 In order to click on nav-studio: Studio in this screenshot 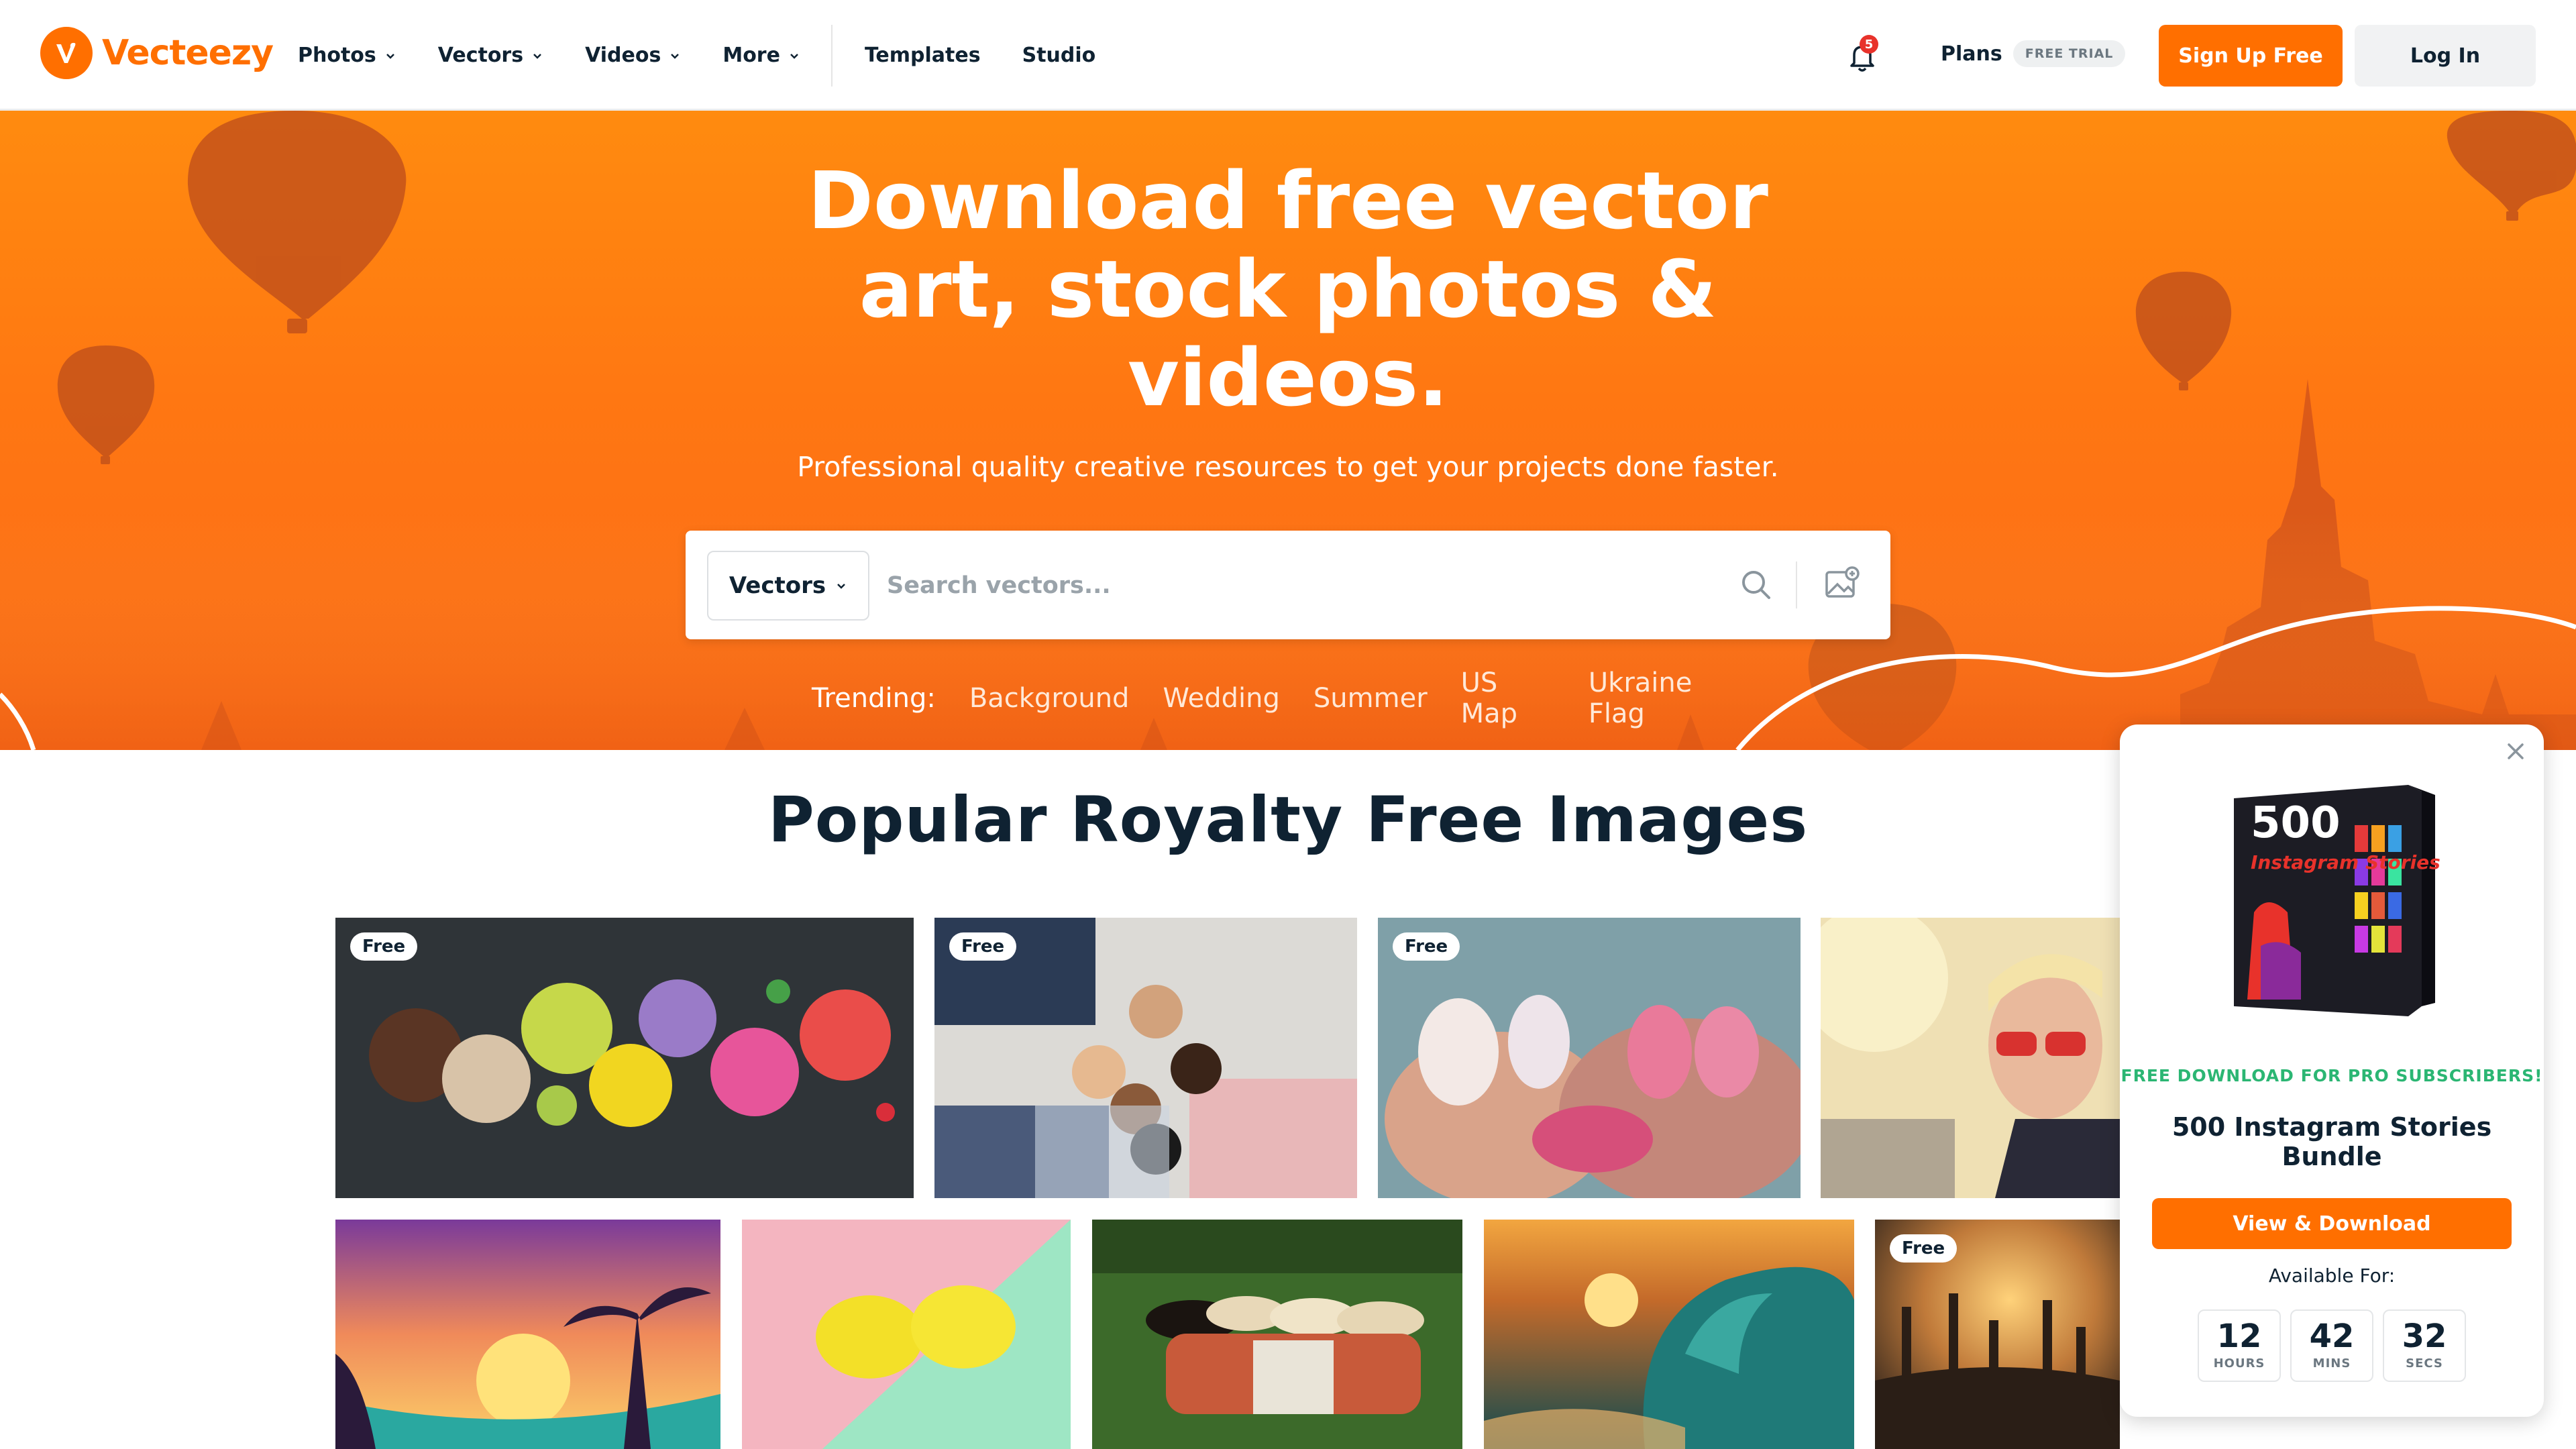, I will do `click(1059, 55)`.